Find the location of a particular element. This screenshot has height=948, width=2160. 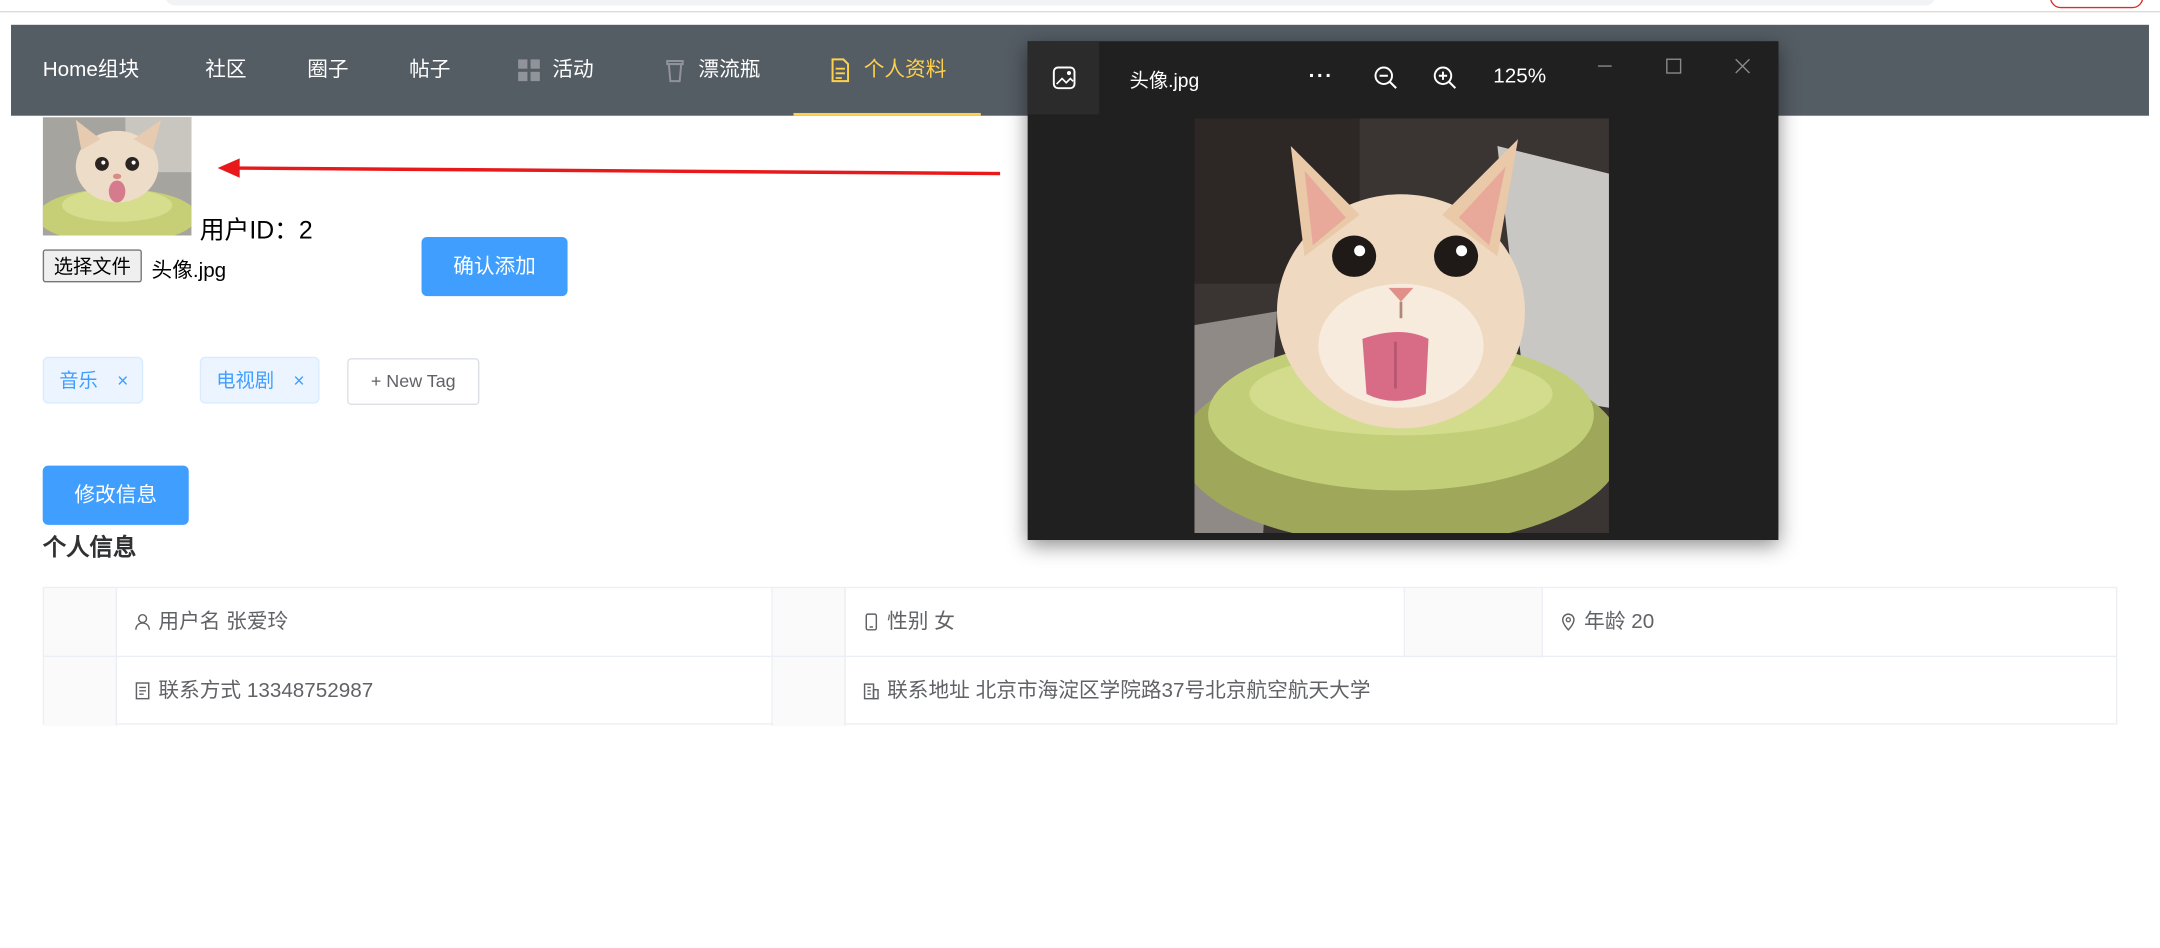

gender-label: 性别 is located at coordinates (908, 622).